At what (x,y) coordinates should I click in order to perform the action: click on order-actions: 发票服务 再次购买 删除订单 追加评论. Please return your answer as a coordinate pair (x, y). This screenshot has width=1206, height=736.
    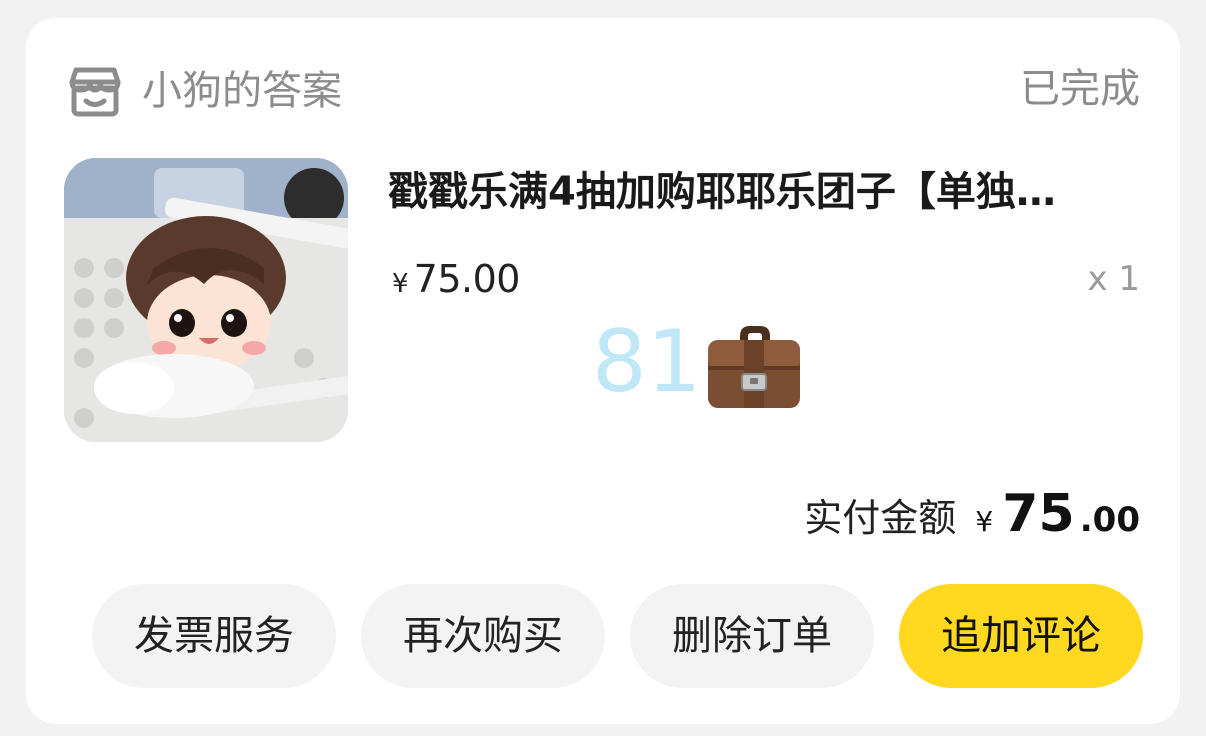
    Looking at the image, I should click on (617, 636).